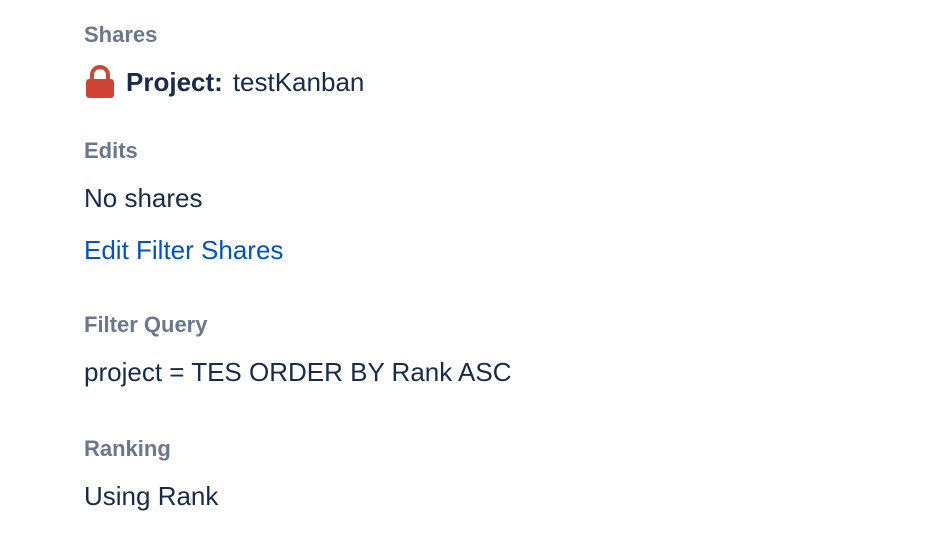 This screenshot has height=548, width=942. What do you see at coordinates (298, 81) in the screenshot?
I see `share-project-name: testKanban` at bounding box center [298, 81].